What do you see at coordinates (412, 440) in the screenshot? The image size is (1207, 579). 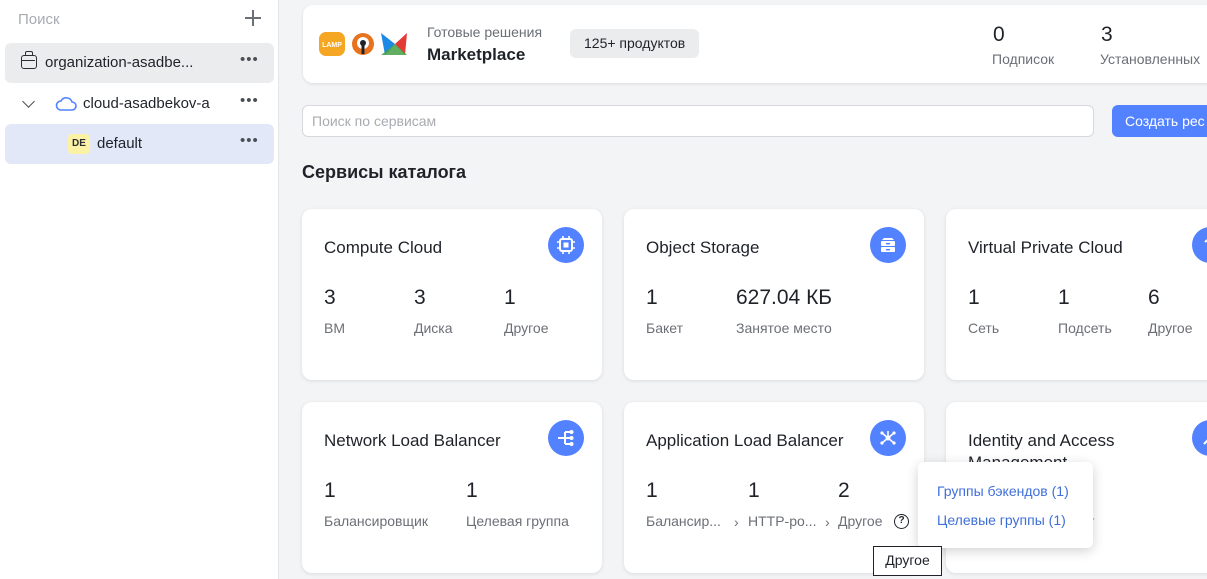 I see `card-title: Network Load Balancer` at bounding box center [412, 440].